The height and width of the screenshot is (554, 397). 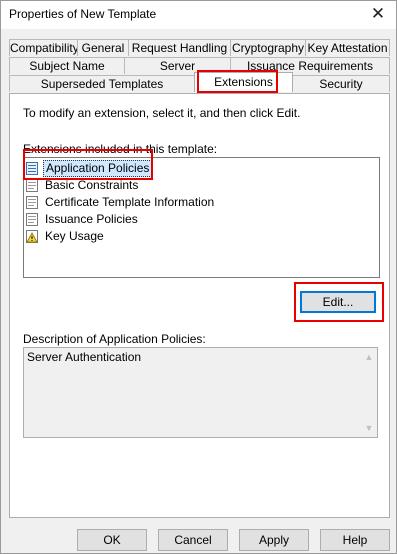 What do you see at coordinates (32, 168) in the screenshot?
I see `policy-icon` at bounding box center [32, 168].